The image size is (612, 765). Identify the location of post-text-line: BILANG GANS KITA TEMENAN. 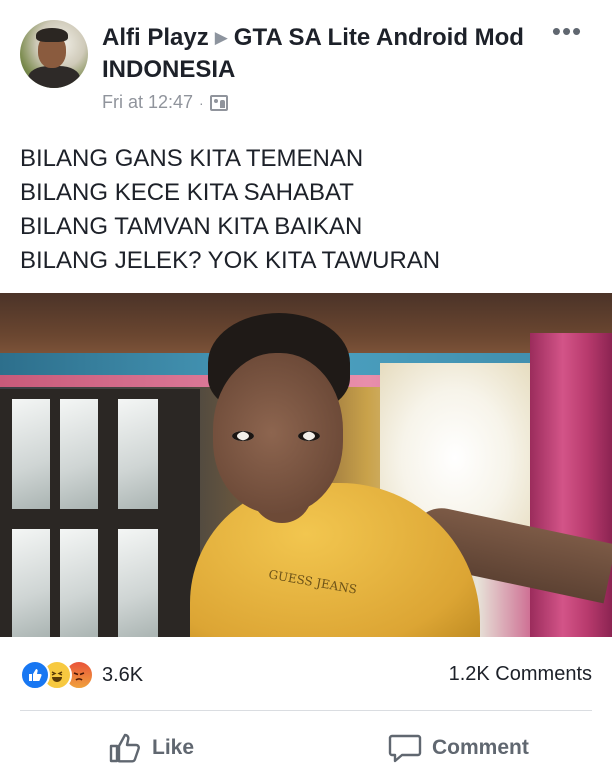
(192, 158).